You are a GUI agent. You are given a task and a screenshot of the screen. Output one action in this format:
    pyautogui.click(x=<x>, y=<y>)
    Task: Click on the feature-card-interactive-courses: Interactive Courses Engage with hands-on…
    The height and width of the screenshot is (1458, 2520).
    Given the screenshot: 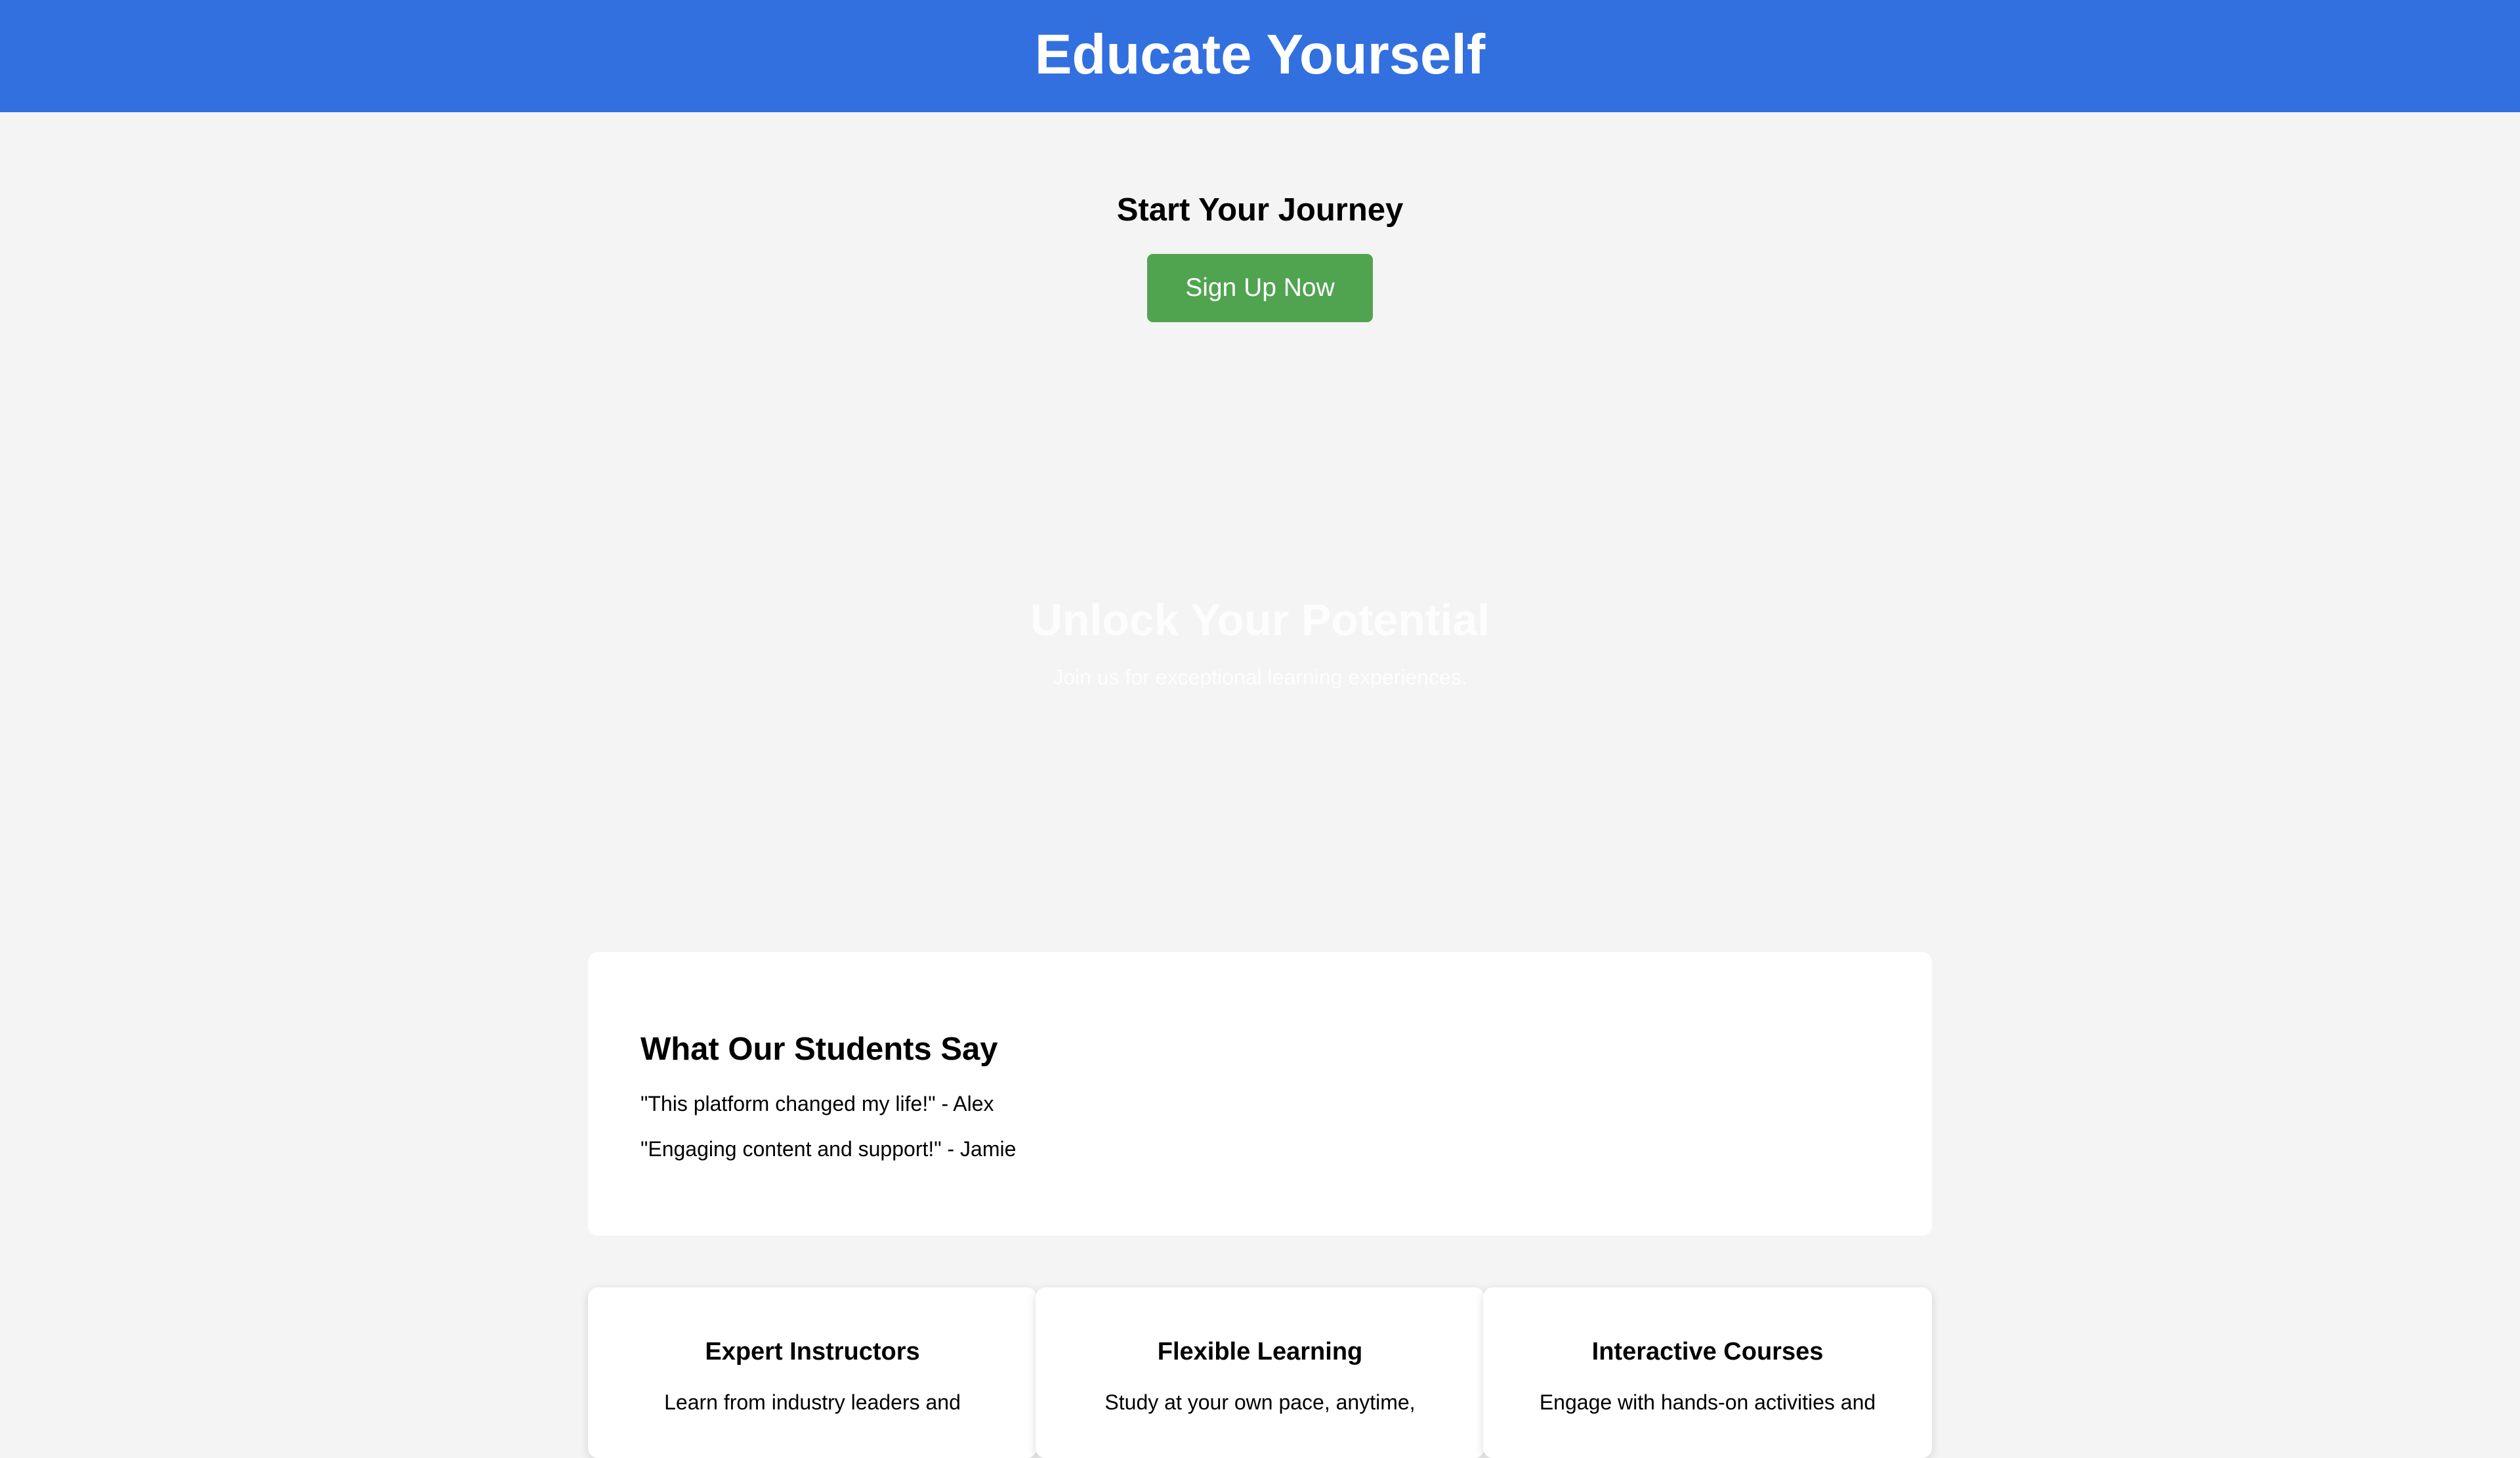 What is the action you would take?
    pyautogui.click(x=1707, y=1372)
    